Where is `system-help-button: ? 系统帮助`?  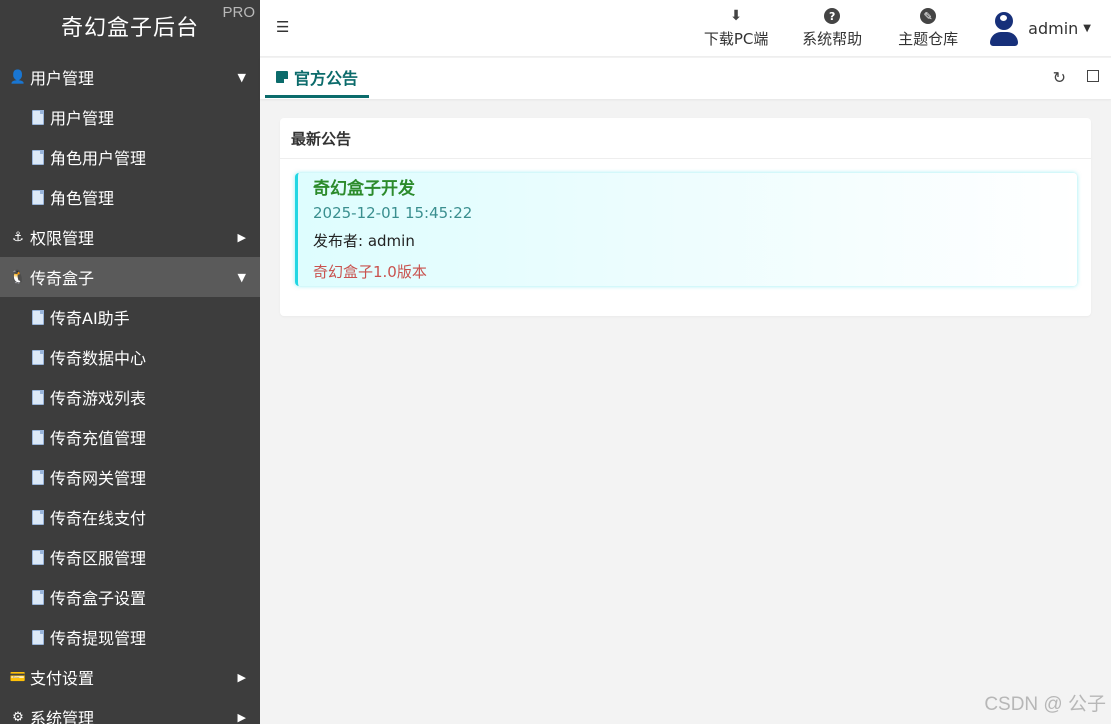
system-help-button: ? 系统帮助 is located at coordinates (832, 28).